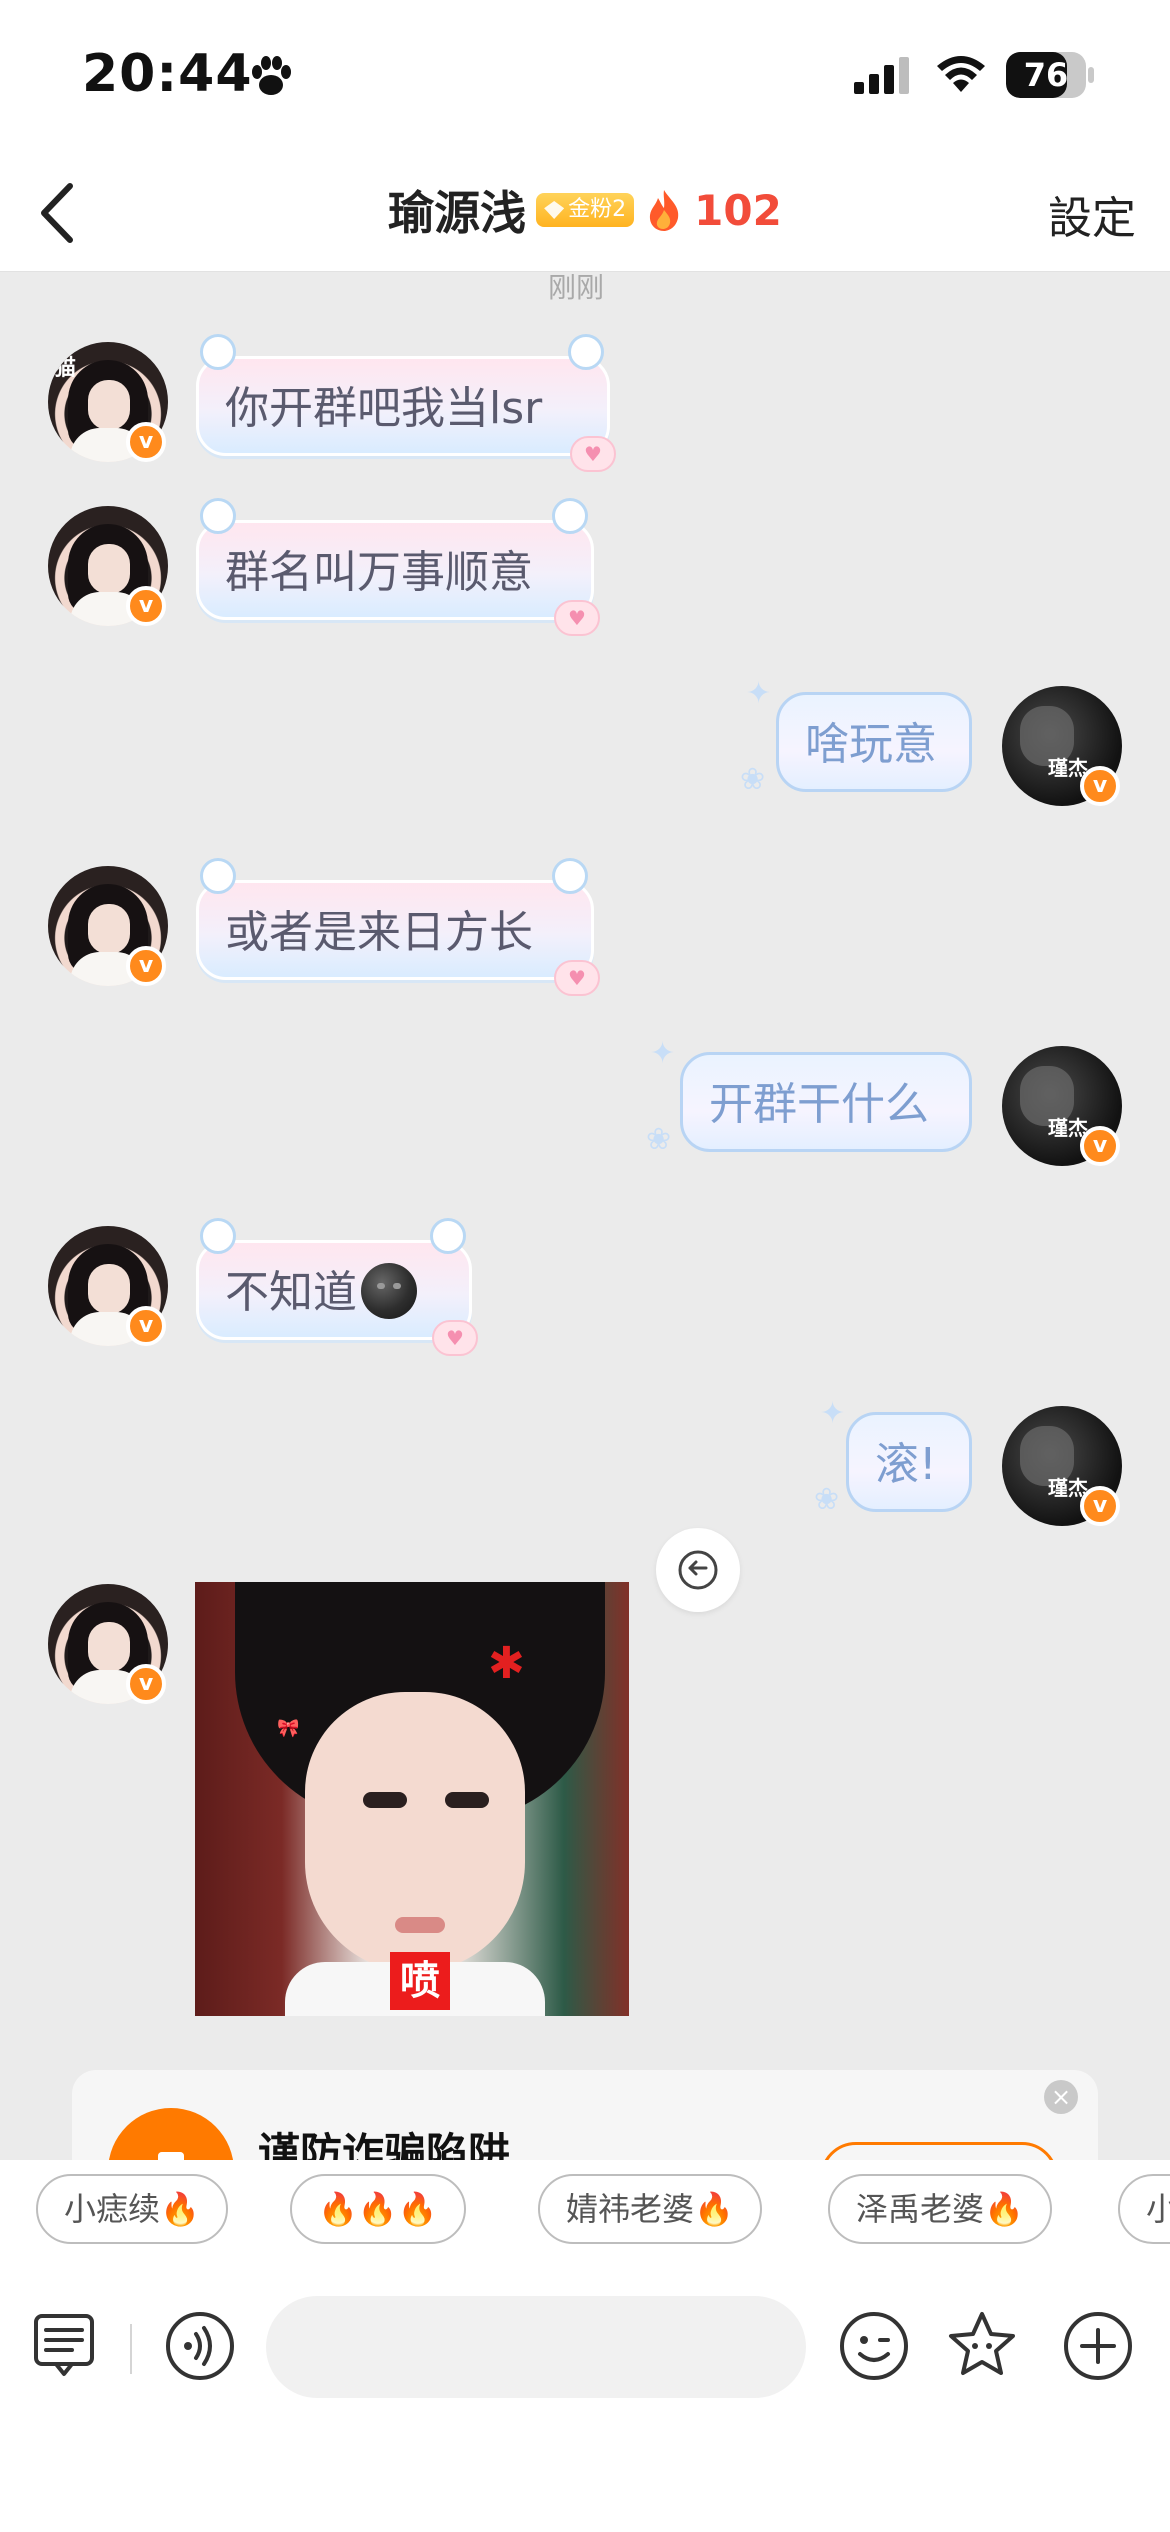  I want to click on message-bubble-right: 啥玩意, so click(874, 742).